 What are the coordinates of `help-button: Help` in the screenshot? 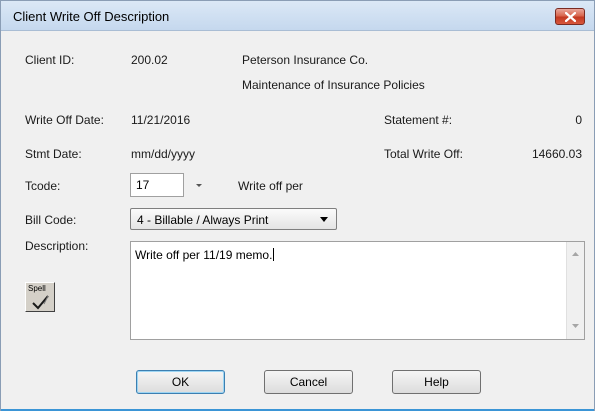 It's located at (436, 382).